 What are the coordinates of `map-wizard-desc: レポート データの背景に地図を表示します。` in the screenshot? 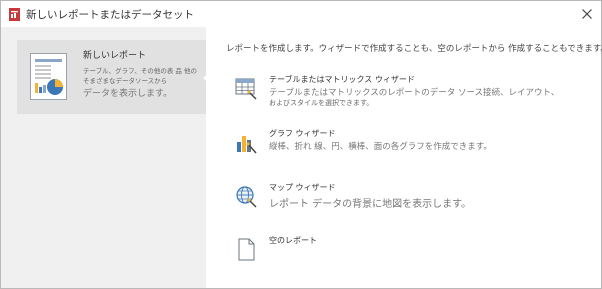 It's located at (370, 204).